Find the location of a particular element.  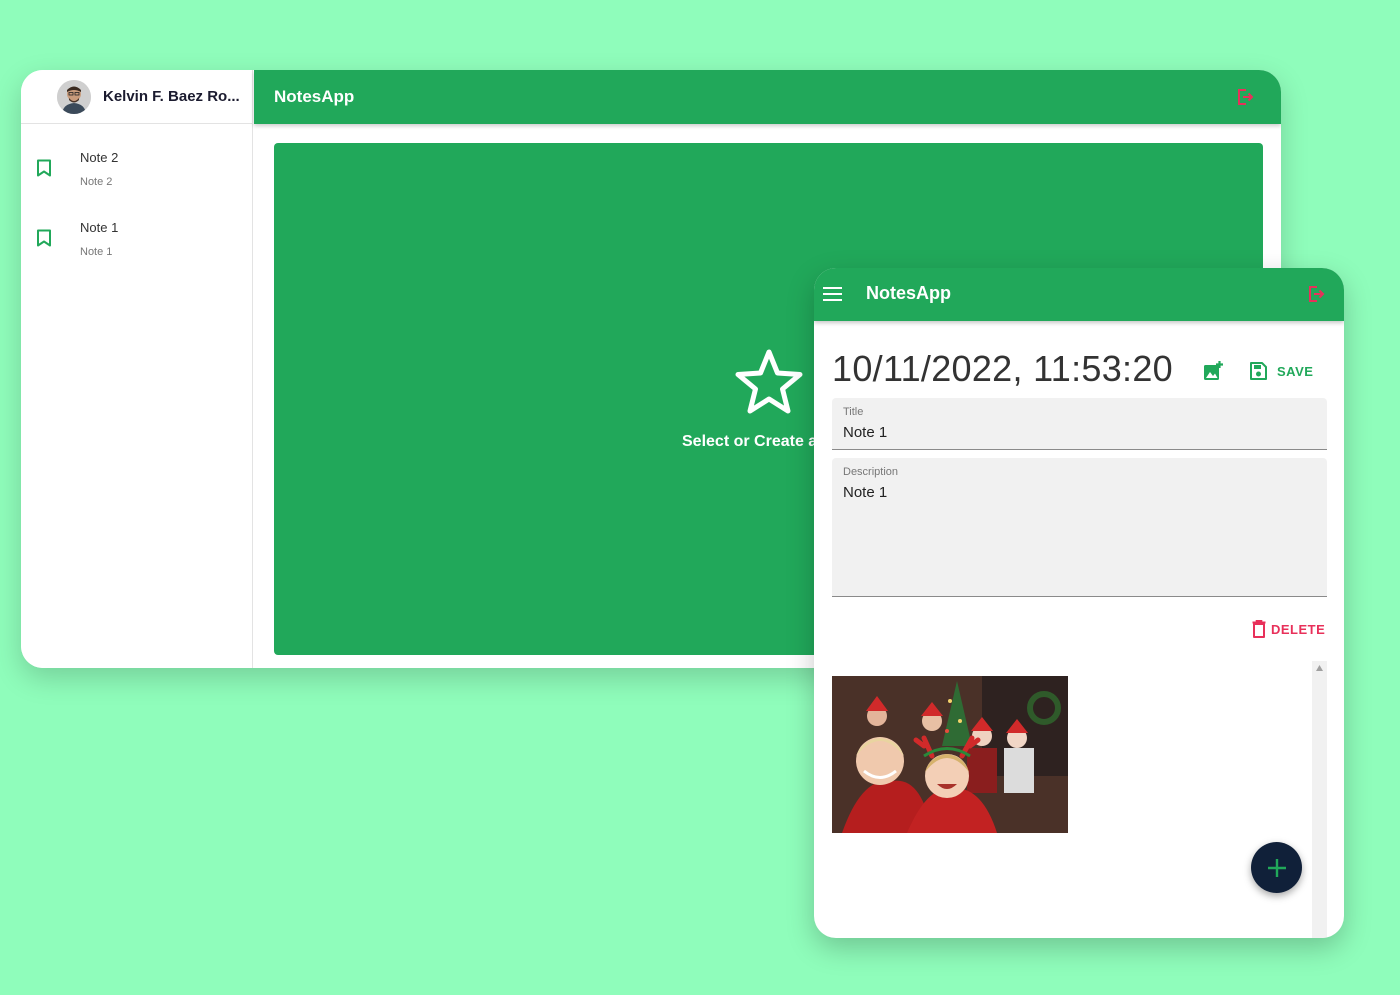

description-field: Description Note 1 is located at coordinates (1079, 527).